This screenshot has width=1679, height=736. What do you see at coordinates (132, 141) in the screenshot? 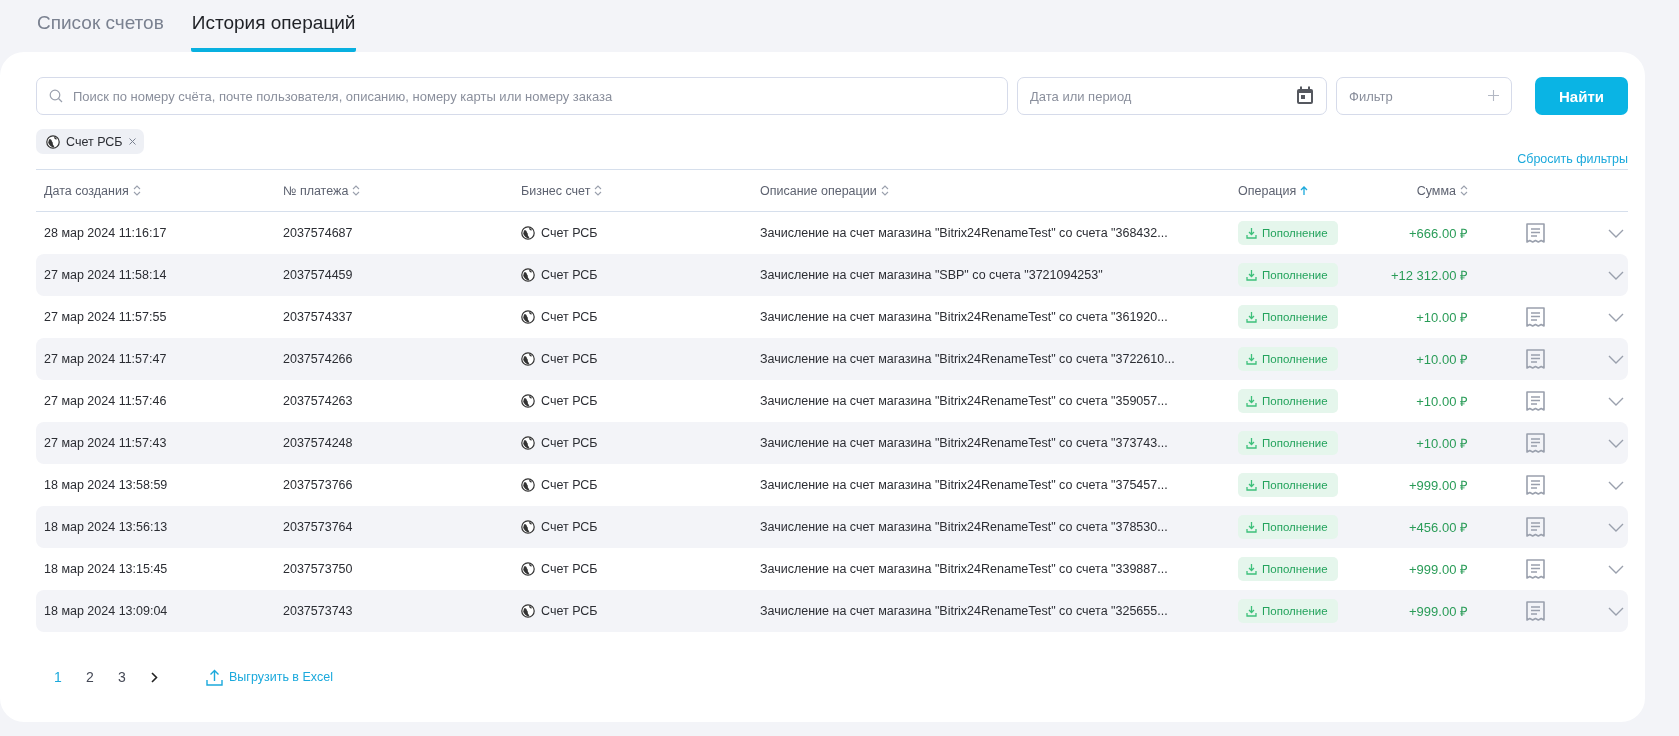
I see `close-icon` at bounding box center [132, 141].